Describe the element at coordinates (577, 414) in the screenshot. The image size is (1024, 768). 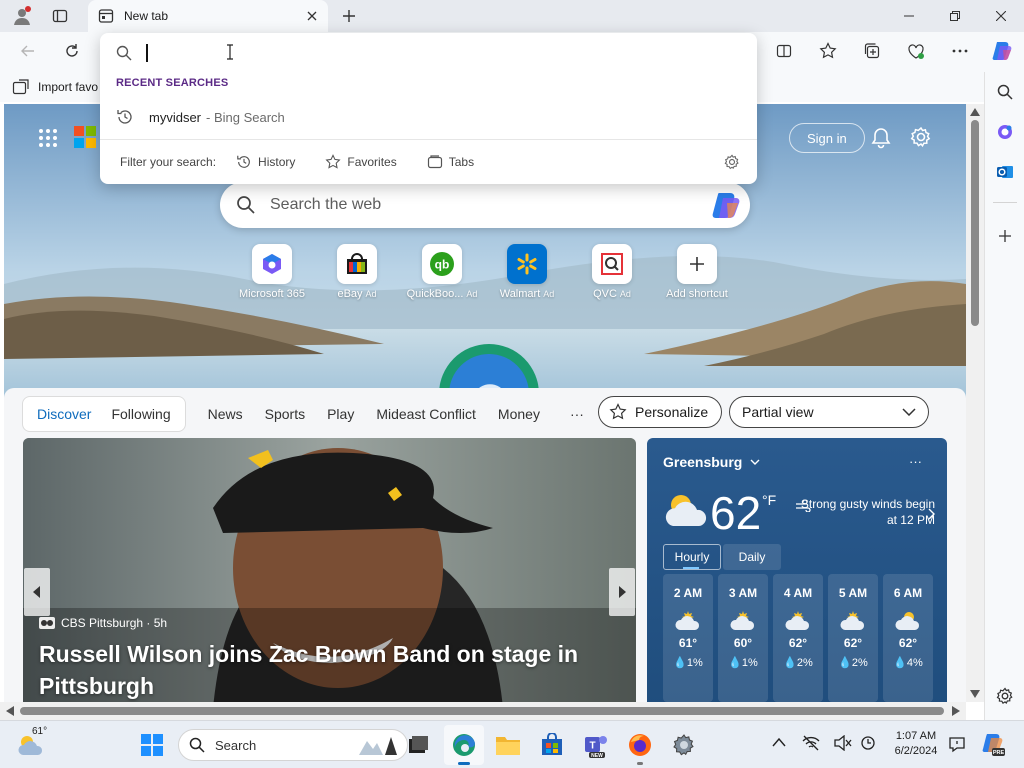
I see `nav-more-button: ···` at that location.